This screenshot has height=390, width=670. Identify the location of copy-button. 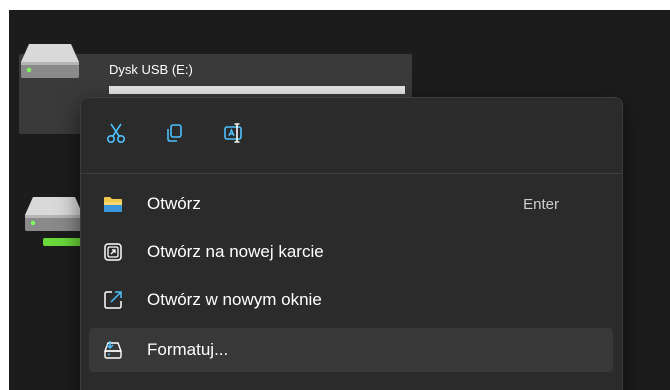
(174, 133).